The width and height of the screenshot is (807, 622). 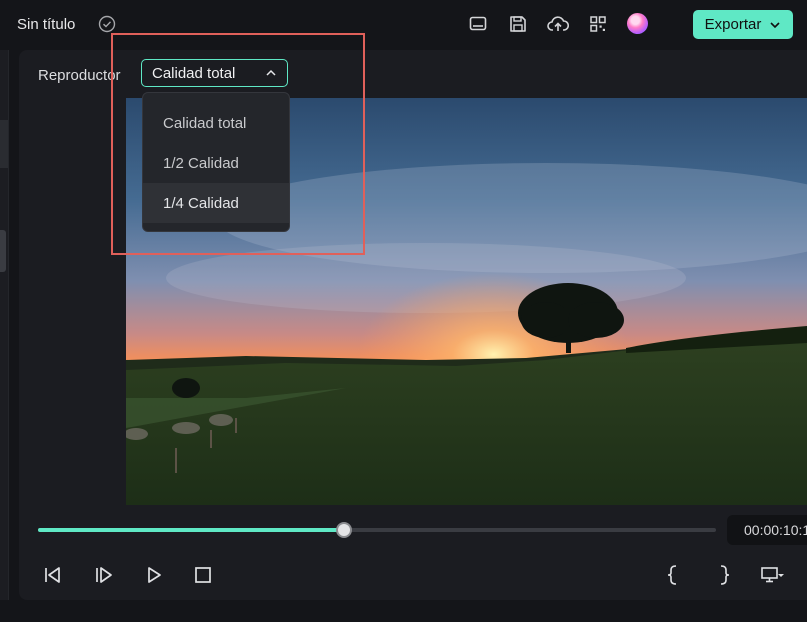 I want to click on export-button: Exportar, so click(x=743, y=24).